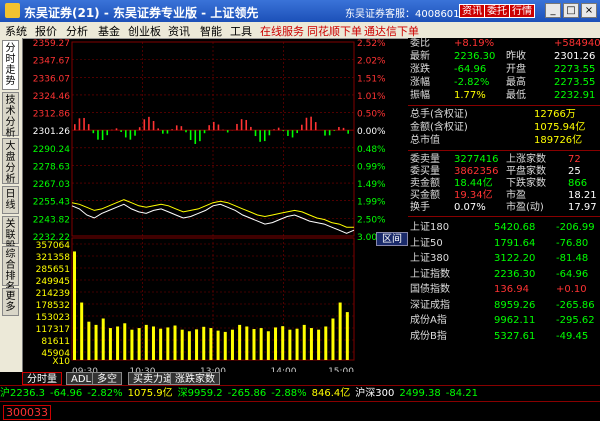 This screenshot has width=600, height=421. Describe the element at coordinates (504, 172) in the screenshot. I see `quote-row: 委买量 3862356 平盘家数 25` at that location.